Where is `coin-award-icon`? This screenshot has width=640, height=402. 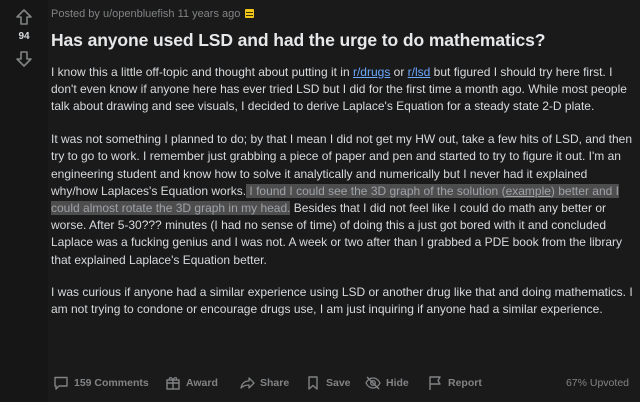 coin-award-icon is located at coordinates (250, 13).